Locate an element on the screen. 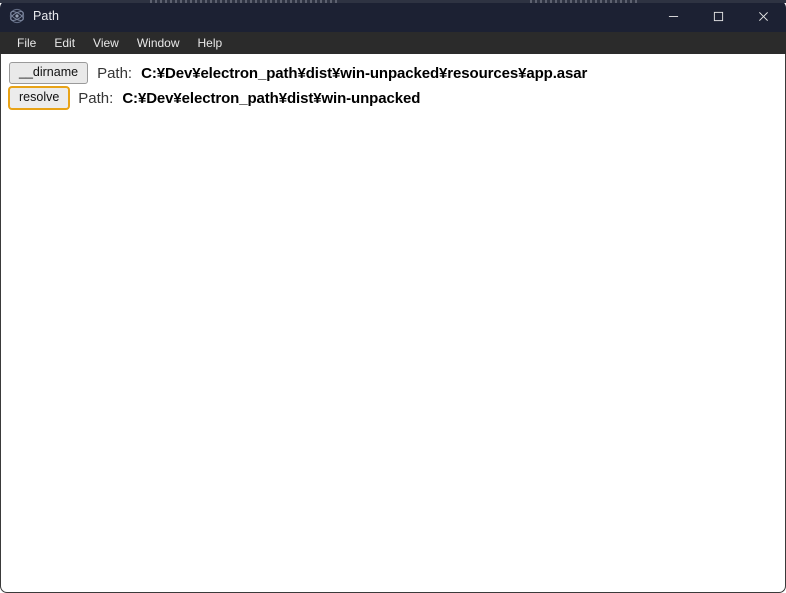  close-button is located at coordinates (763, 16).